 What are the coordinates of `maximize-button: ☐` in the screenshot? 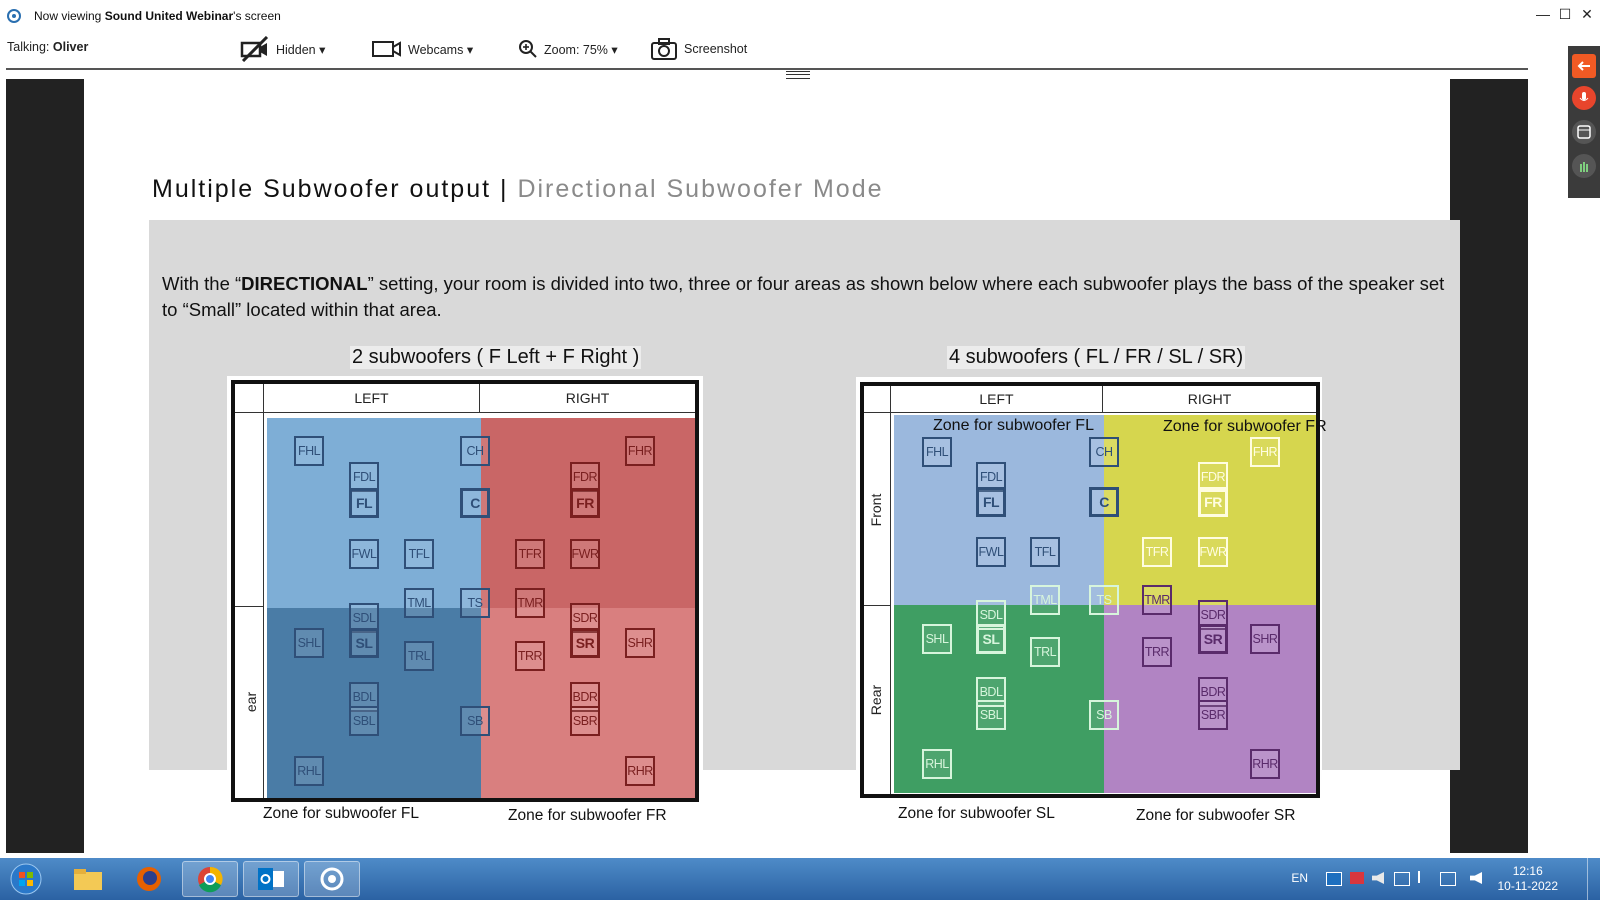 It's located at (1565, 14).